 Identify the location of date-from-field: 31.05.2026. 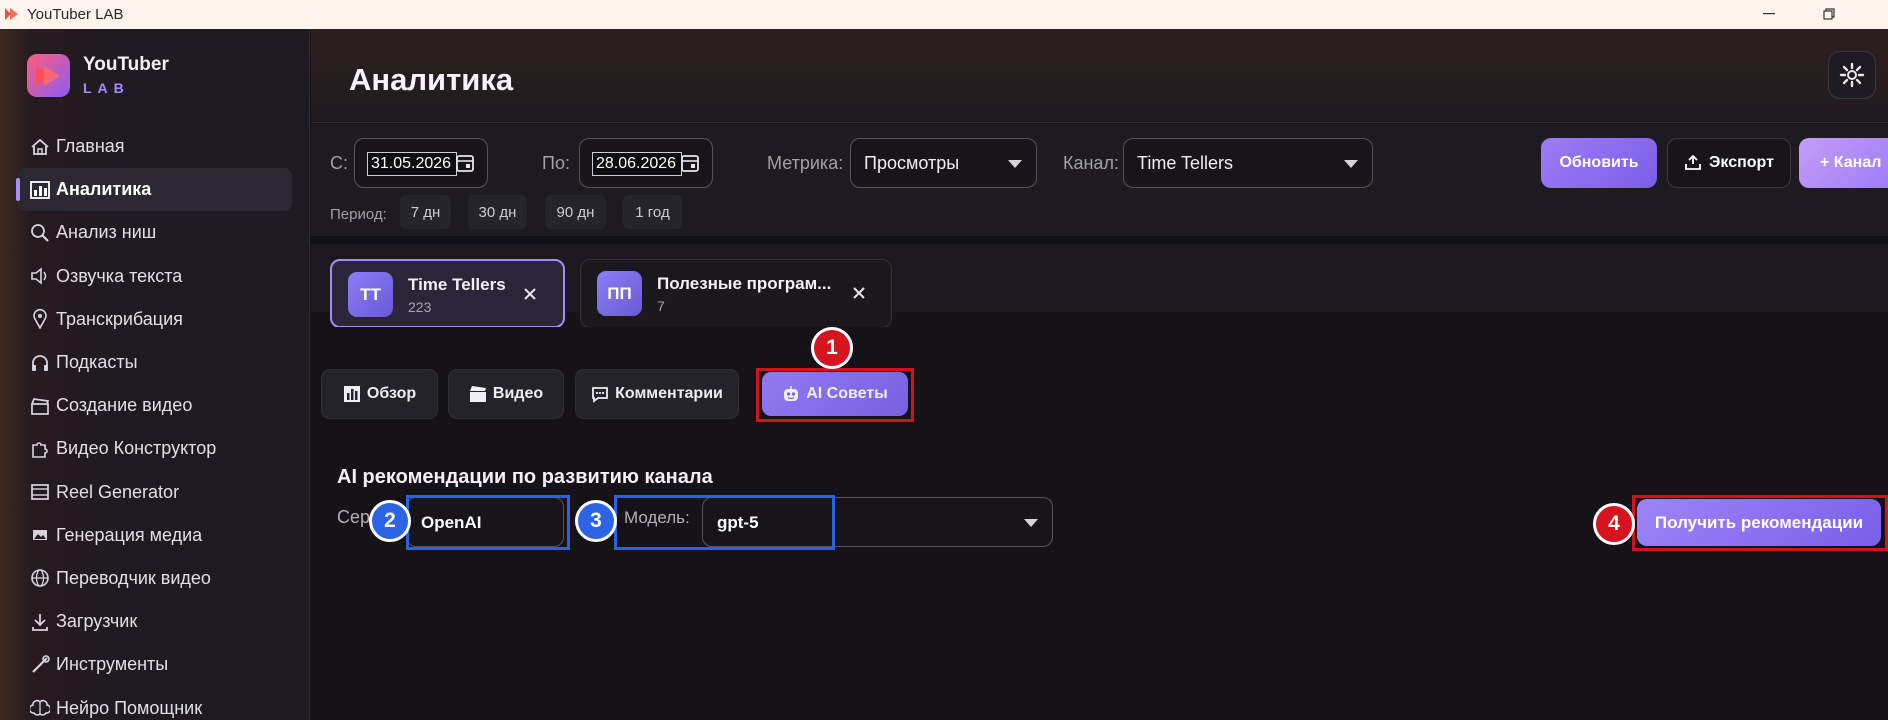
(421, 163).